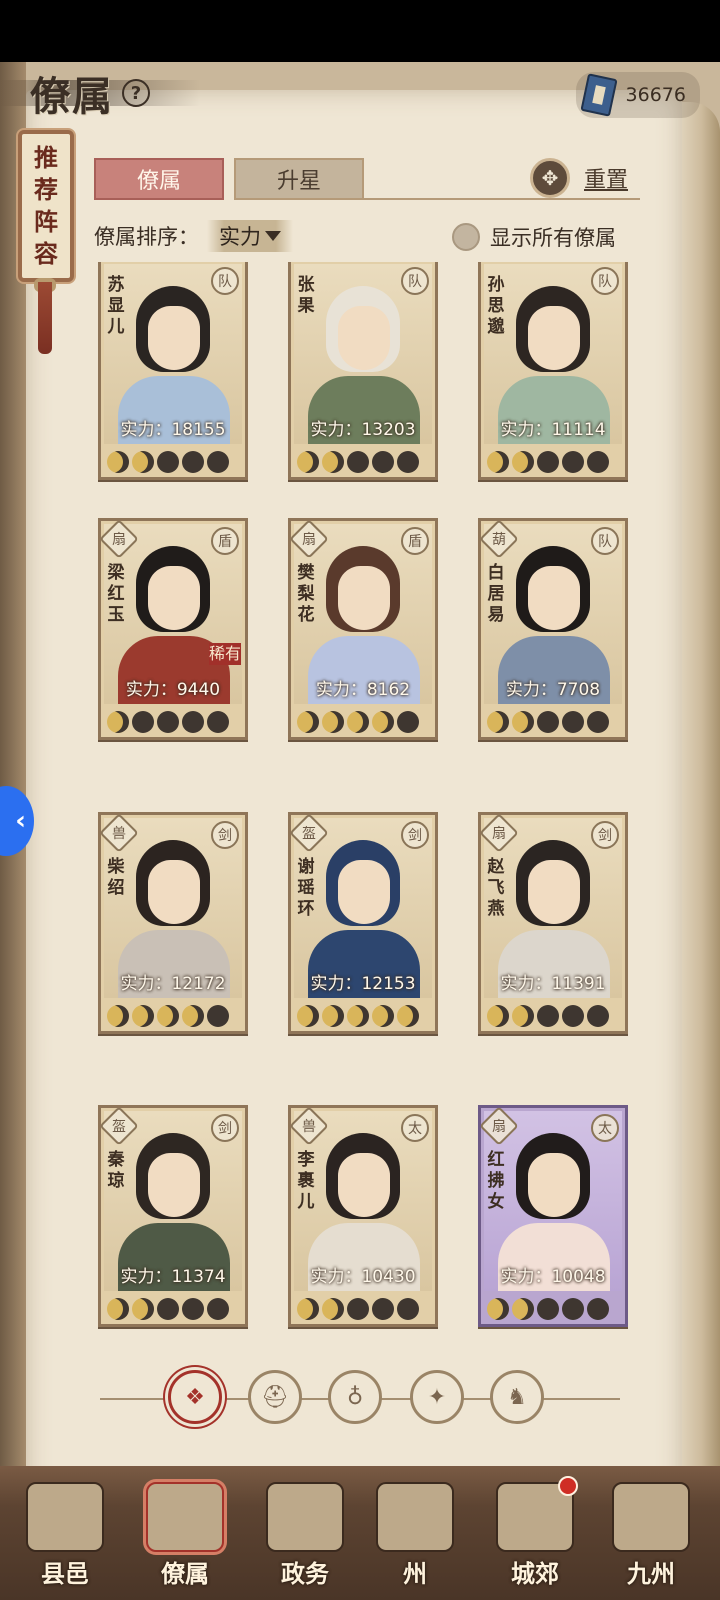  What do you see at coordinates (415, 835) in the screenshot?
I see `role-badge-icon: 剑` at bounding box center [415, 835].